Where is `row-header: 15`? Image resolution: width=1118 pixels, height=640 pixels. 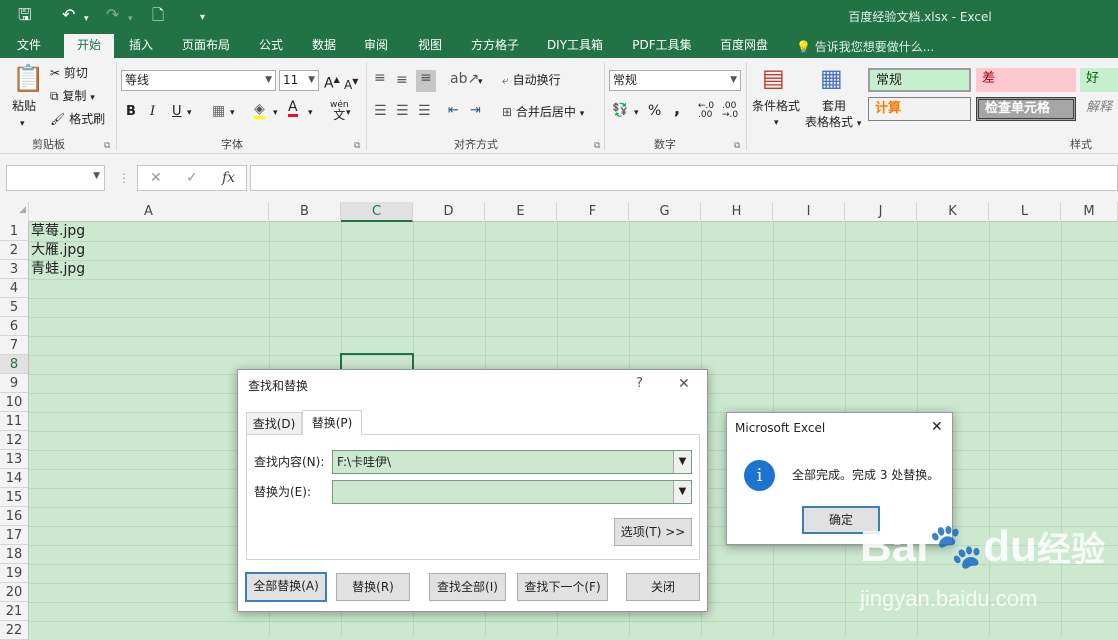 row-header: 15 is located at coordinates (14, 497).